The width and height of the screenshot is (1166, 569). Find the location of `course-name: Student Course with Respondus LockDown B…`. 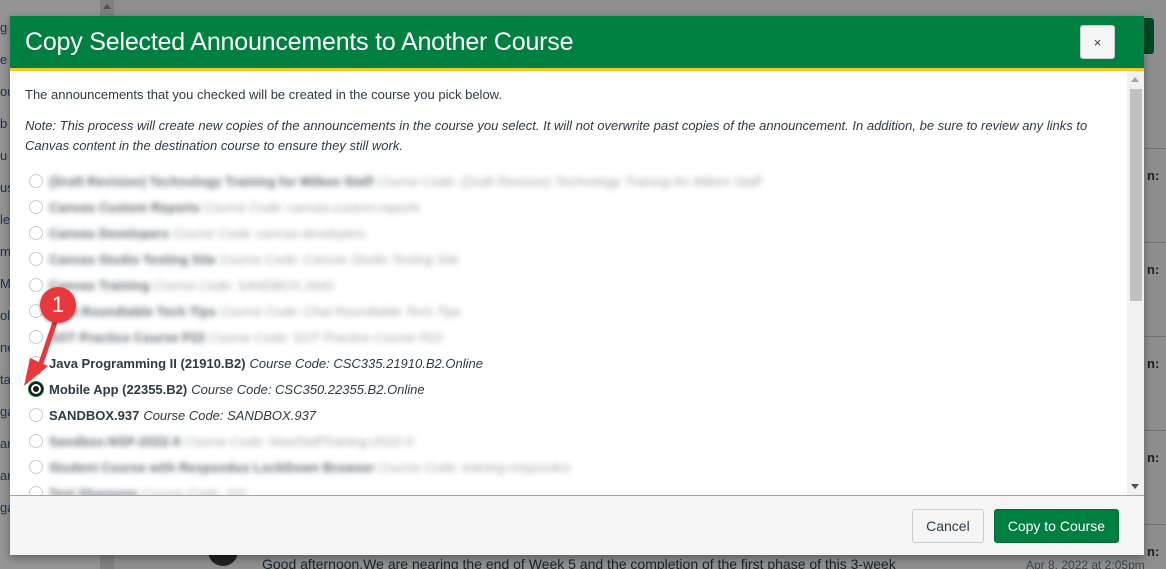

course-name: Student Course with Respondus LockDown B… is located at coordinates (212, 467).